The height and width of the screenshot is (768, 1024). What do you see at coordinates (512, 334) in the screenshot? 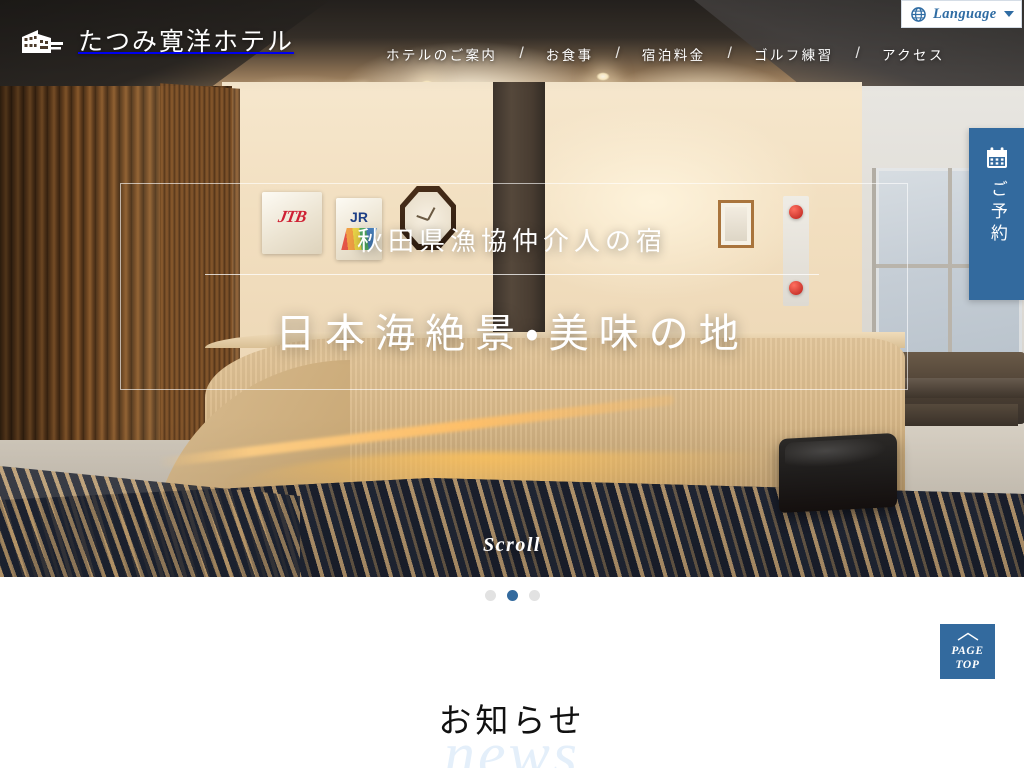
I see `hero-title: 日本海絶景・美味の地` at bounding box center [512, 334].